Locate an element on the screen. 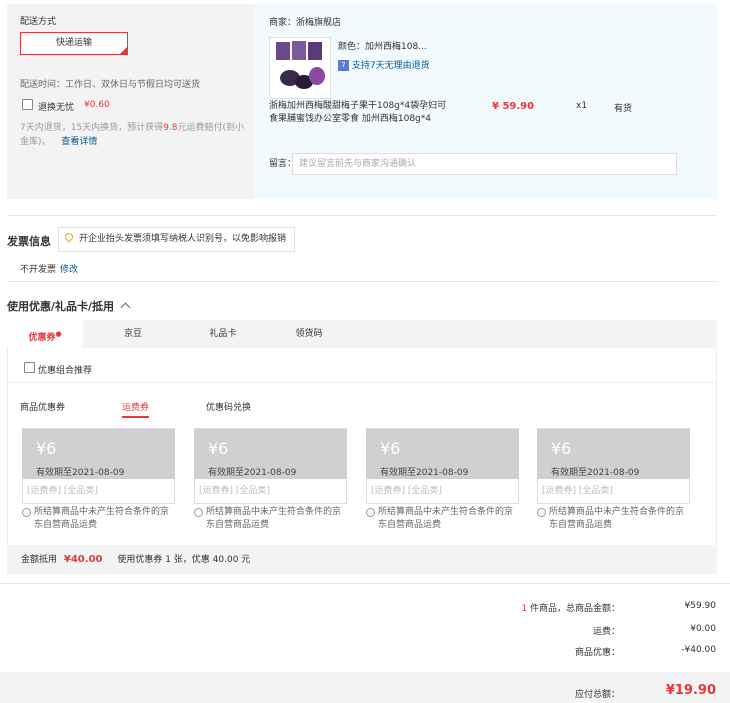 The image size is (730, 703). invoice-edit-link: 修改 is located at coordinates (69, 268).